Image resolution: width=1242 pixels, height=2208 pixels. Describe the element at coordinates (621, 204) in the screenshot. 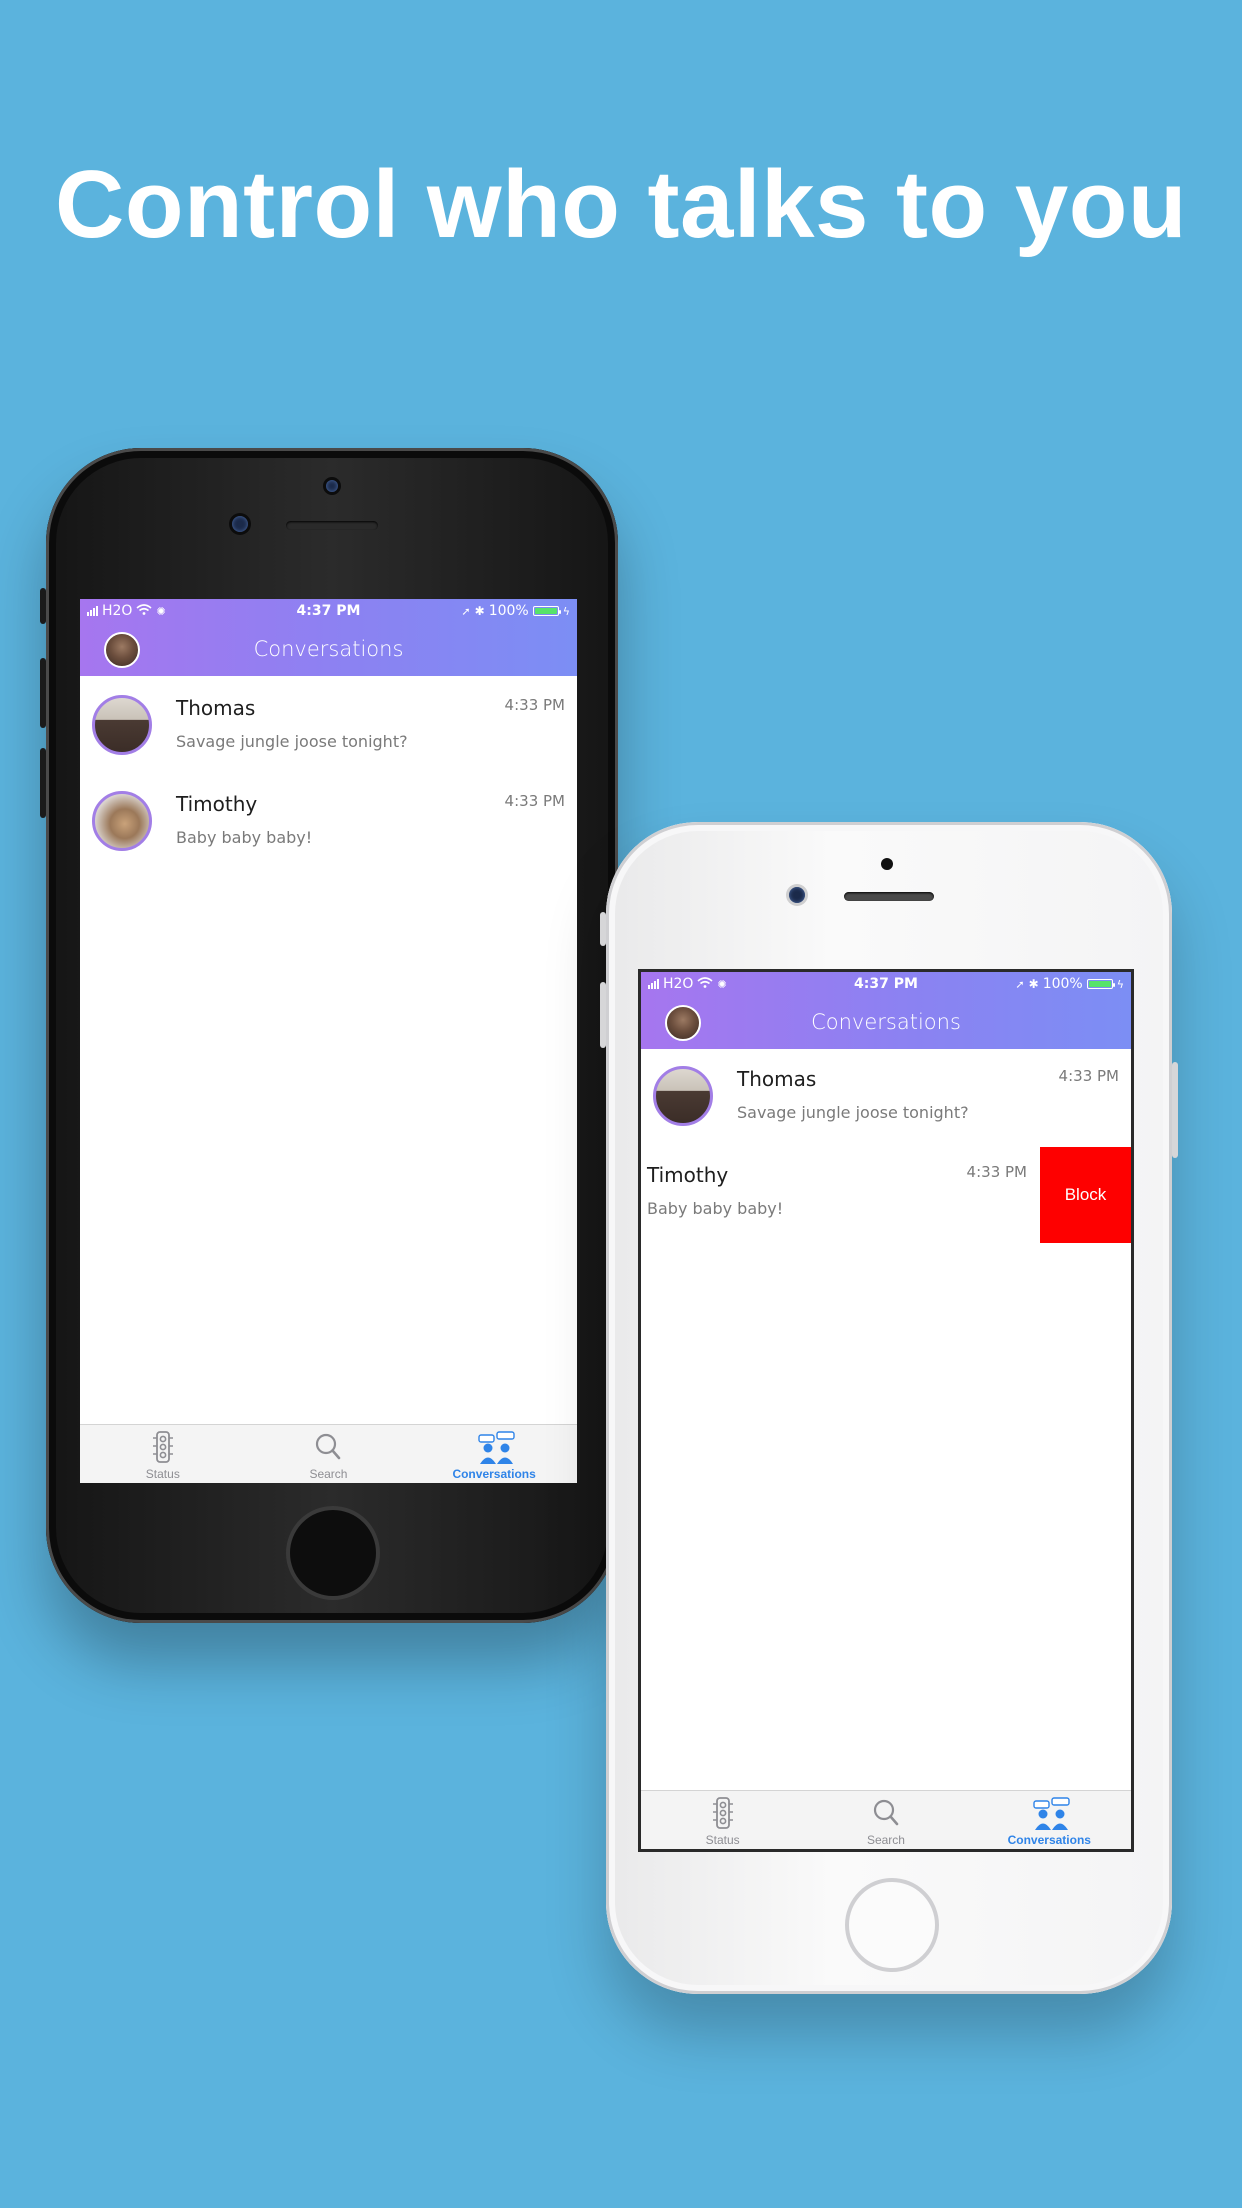

I see `headline: Control who talks to you` at that location.